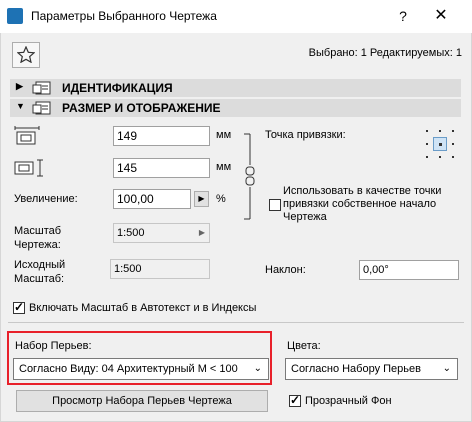 This screenshot has width=472, height=422. Describe the element at coordinates (295, 400) in the screenshot. I see `transparent-bg-checkbox` at that location.